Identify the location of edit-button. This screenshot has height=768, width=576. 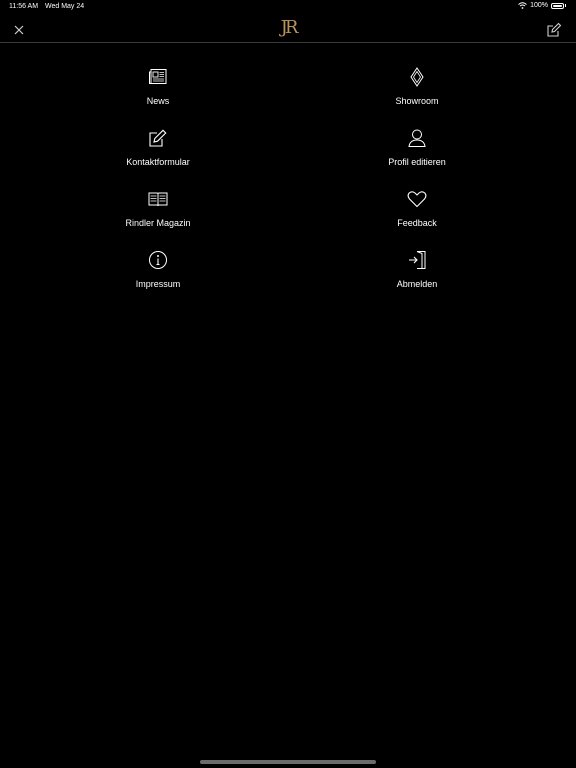
(554, 30).